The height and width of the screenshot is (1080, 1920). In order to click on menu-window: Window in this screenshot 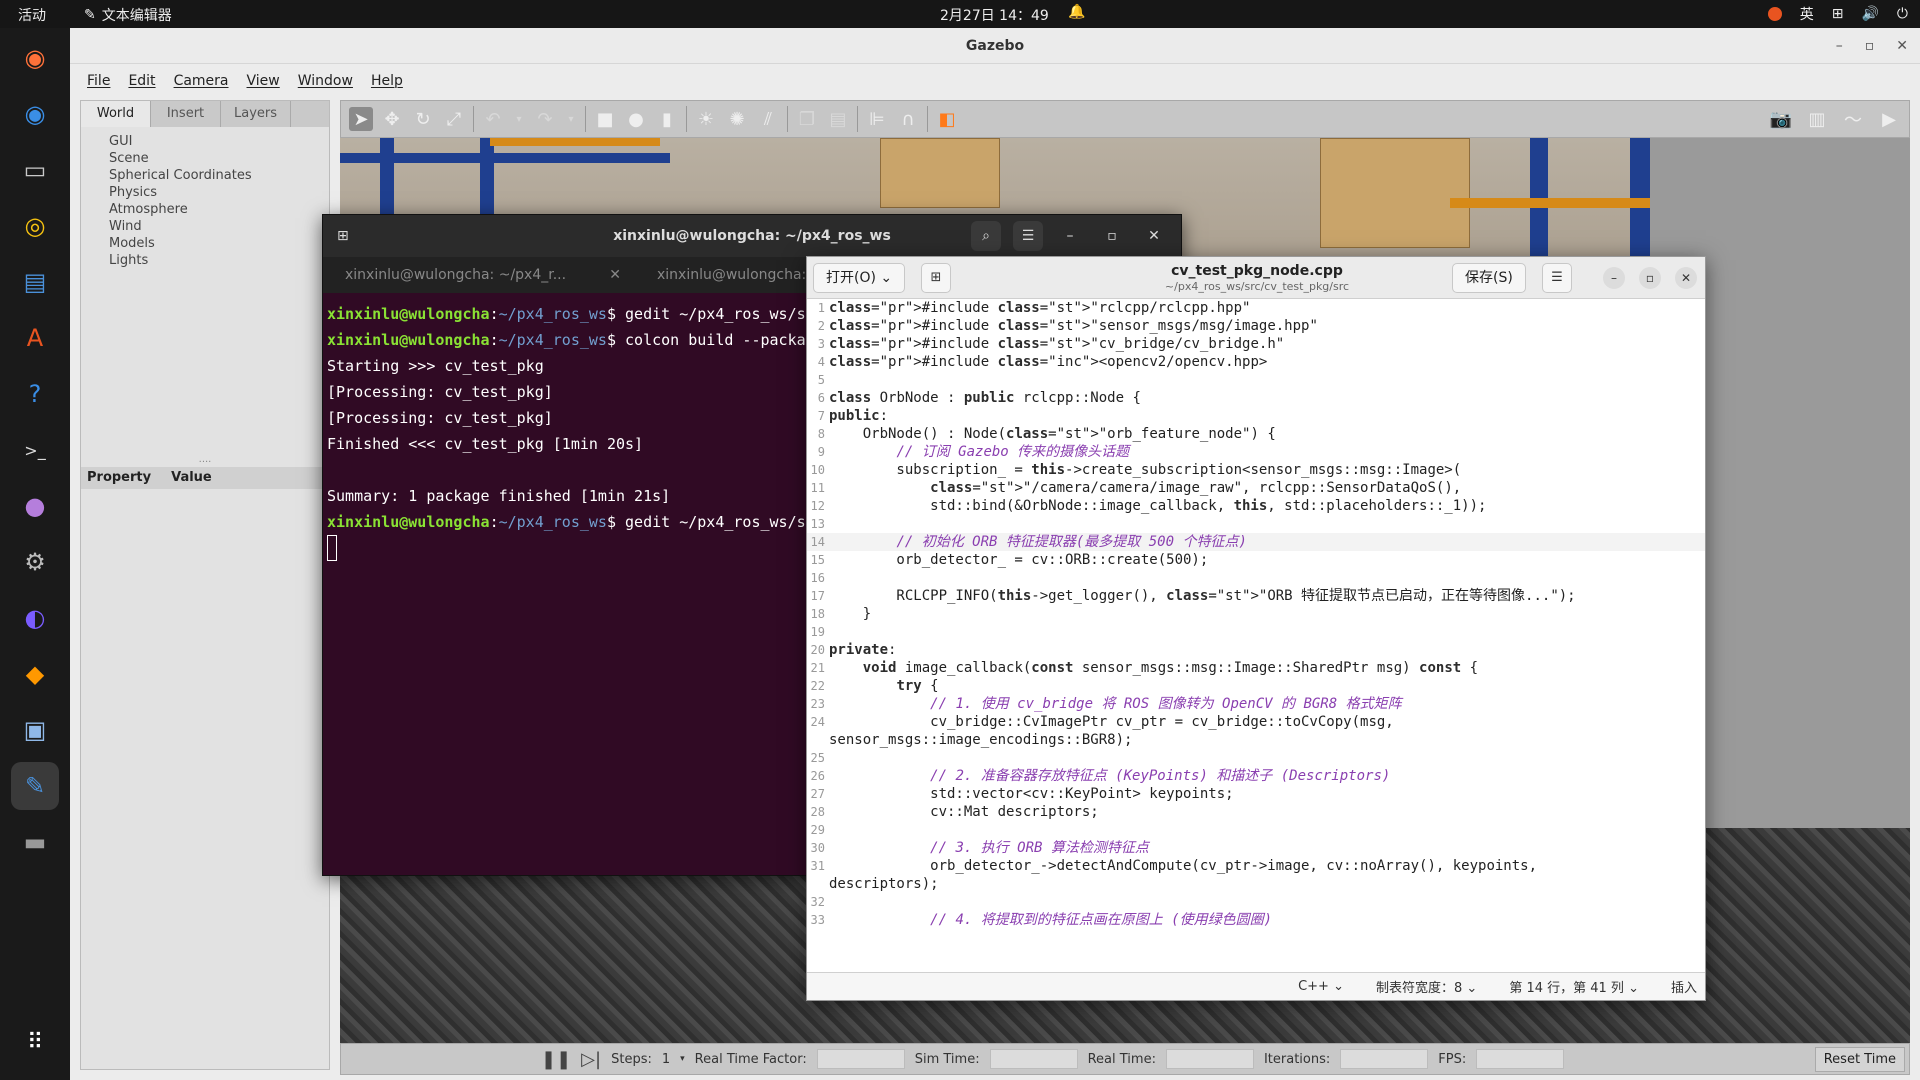, I will do `click(325, 81)`.